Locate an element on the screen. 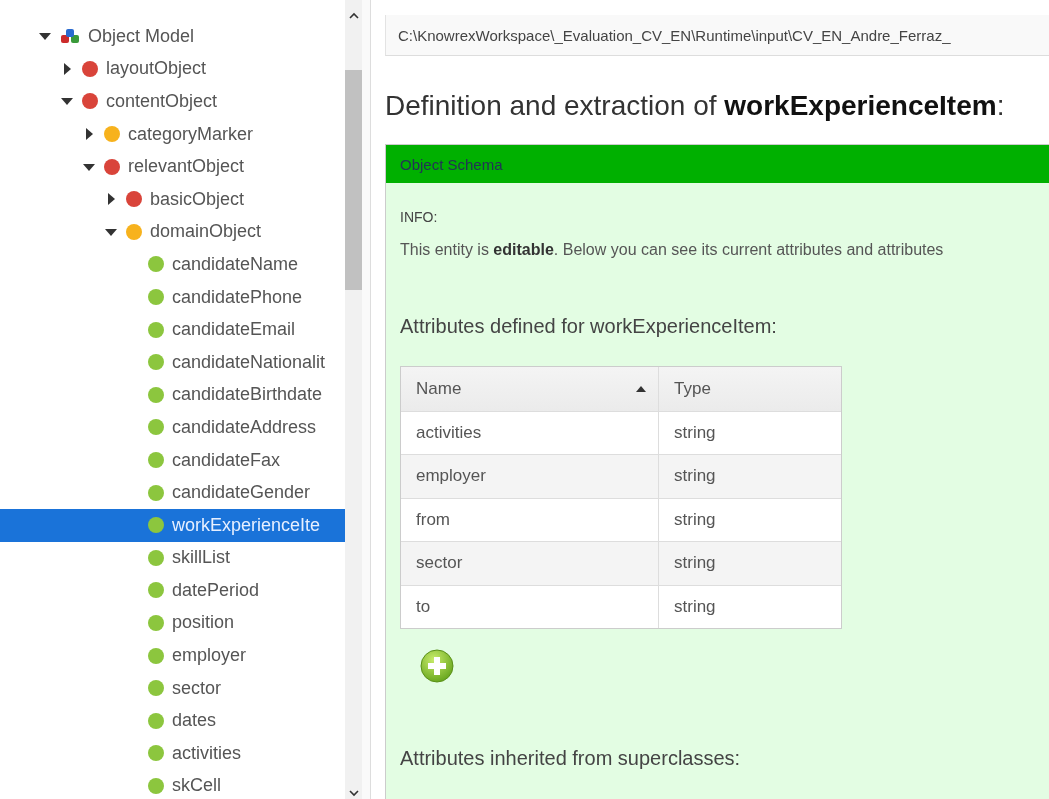 This screenshot has height=799, width=1049. tree-label: basicObject is located at coordinates (197, 199).